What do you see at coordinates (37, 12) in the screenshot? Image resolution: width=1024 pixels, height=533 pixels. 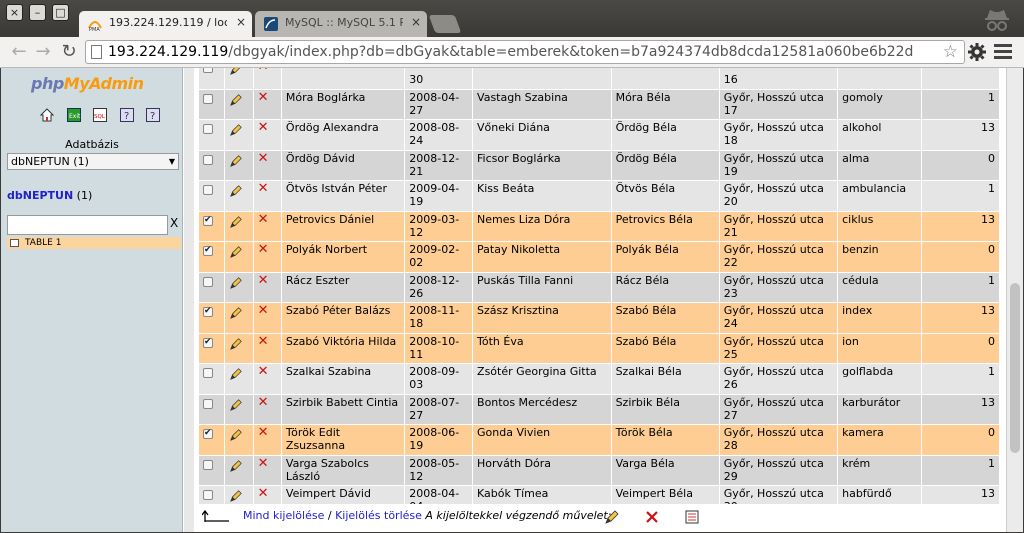 I see `window-minimize-button: –` at bounding box center [37, 12].